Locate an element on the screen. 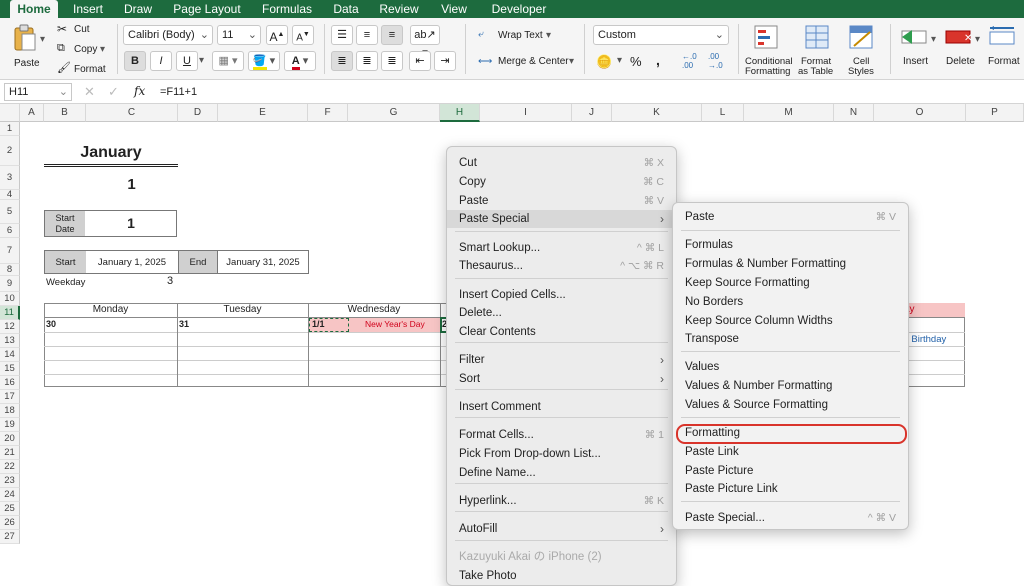  format-cells-button: Format is located at coordinates (1004, 50).